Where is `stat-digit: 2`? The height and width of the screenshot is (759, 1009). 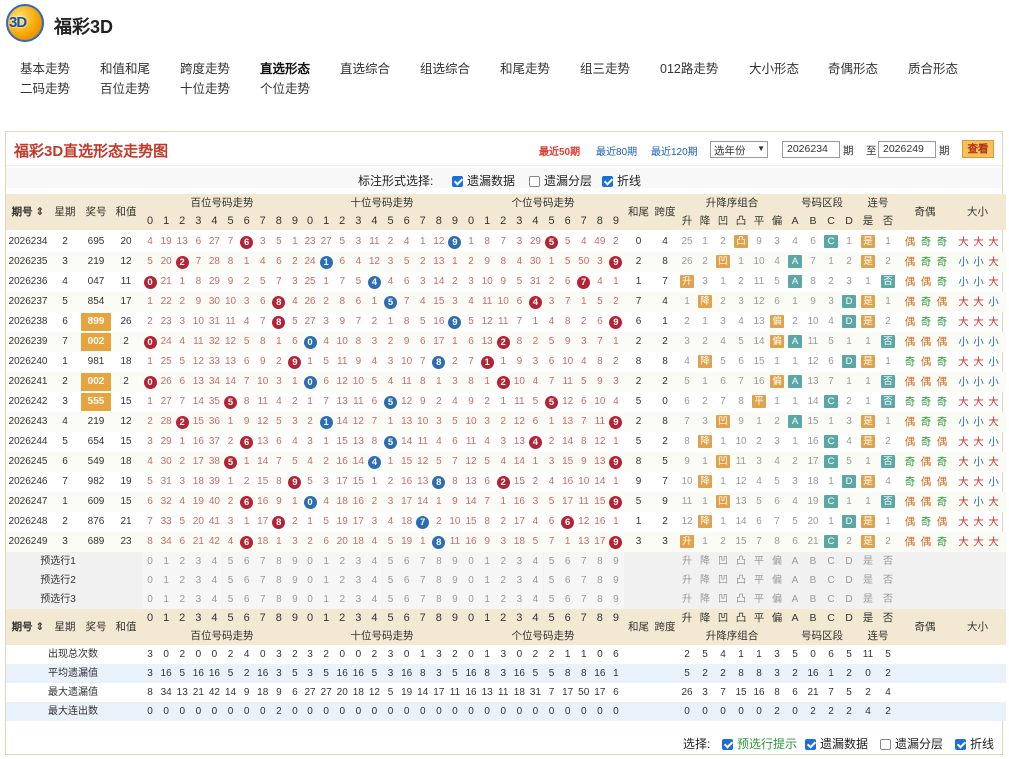
stat-digit: 2 is located at coordinates (535, 654).